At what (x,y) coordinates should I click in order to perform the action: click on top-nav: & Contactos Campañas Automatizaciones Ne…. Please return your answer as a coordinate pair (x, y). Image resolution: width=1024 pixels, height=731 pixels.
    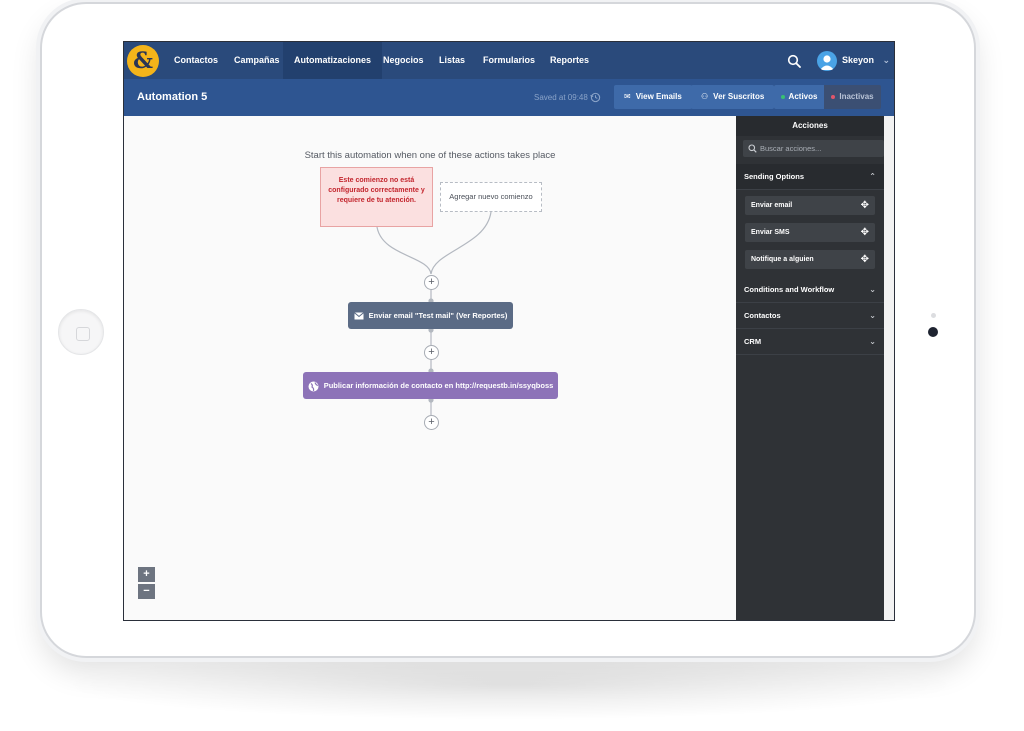
    Looking at the image, I should click on (509, 60).